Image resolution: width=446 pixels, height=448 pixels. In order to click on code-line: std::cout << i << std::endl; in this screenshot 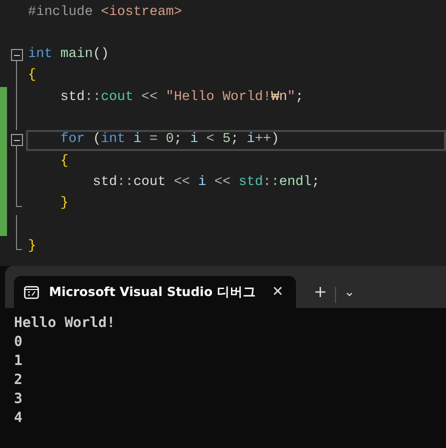, I will do `click(206, 183)`.